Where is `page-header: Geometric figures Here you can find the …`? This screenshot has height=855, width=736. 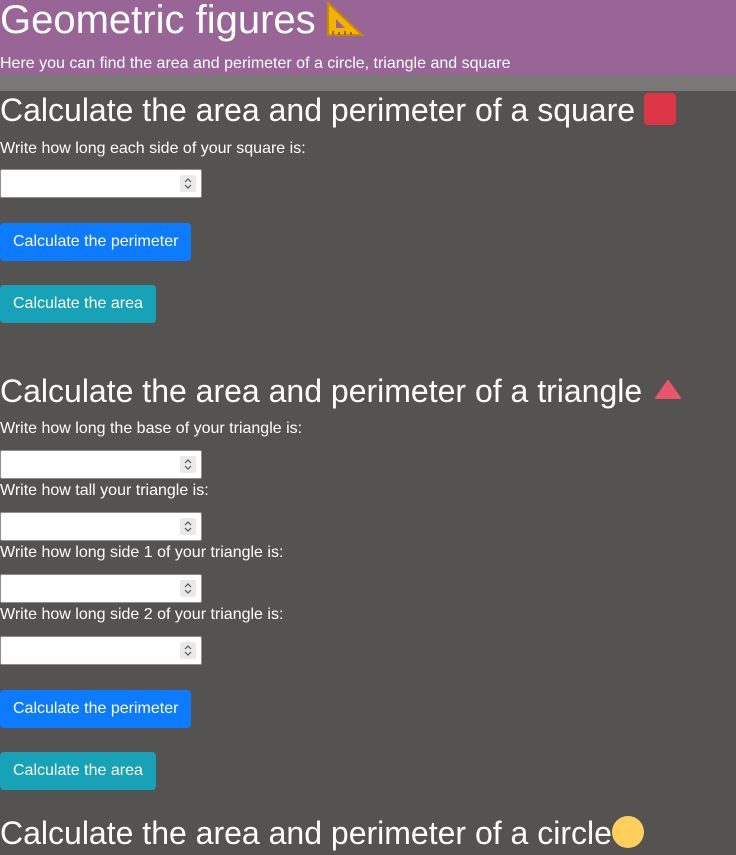 page-header: Geometric figures Here you can find the … is located at coordinates (368, 37).